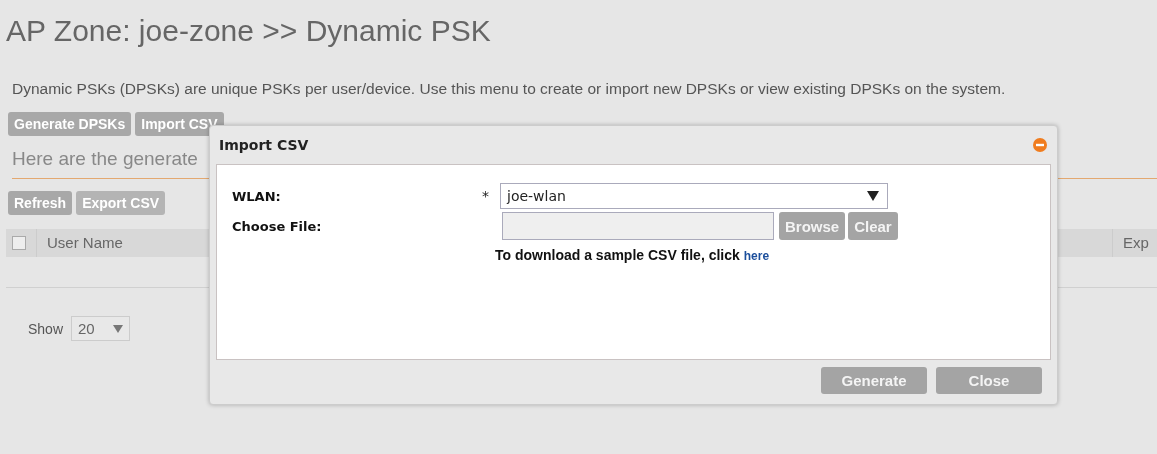 This screenshot has height=454, width=1157. I want to click on file-path-field, so click(638, 226).